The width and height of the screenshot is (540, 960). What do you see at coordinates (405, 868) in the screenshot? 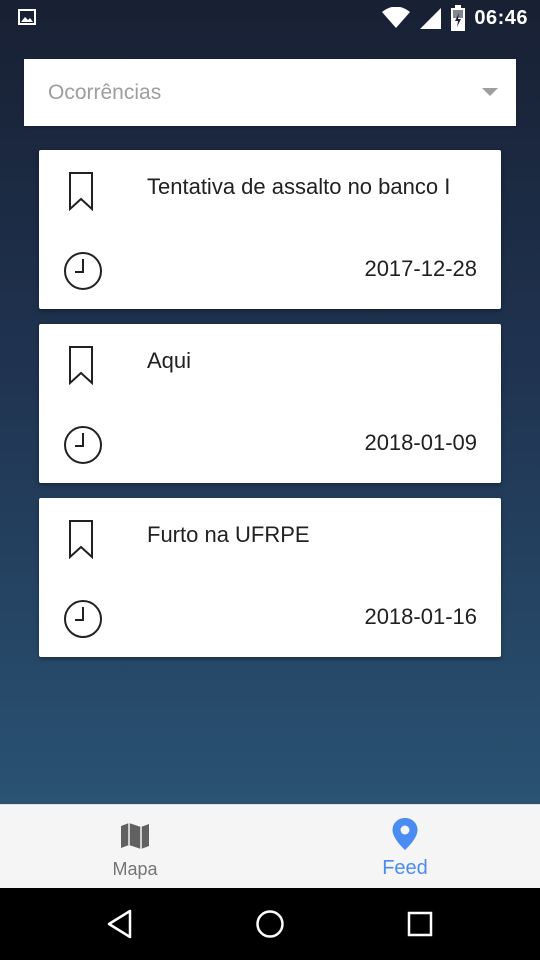
I see `tab-feed-label: Feed` at bounding box center [405, 868].